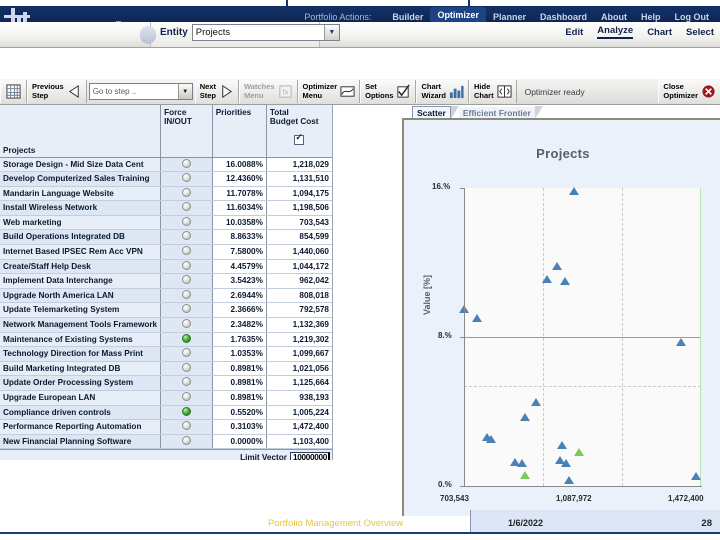 The height and width of the screenshot is (540, 720). What do you see at coordinates (81, 442) in the screenshot?
I see `cell-project-name: New Financial Planning Software` at bounding box center [81, 442].